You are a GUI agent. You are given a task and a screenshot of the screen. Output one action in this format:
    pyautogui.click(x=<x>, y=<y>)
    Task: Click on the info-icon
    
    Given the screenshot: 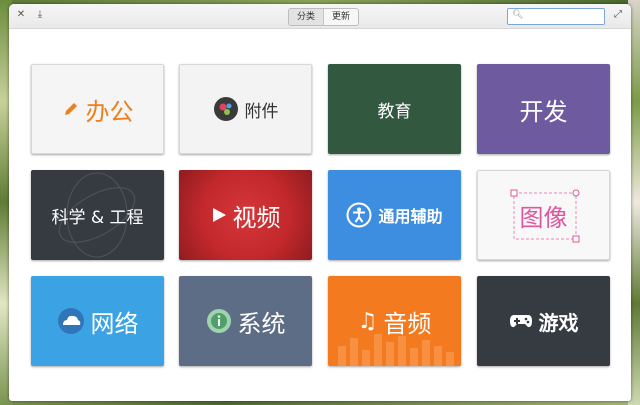 What is the action you would take?
    pyautogui.click(x=218, y=321)
    